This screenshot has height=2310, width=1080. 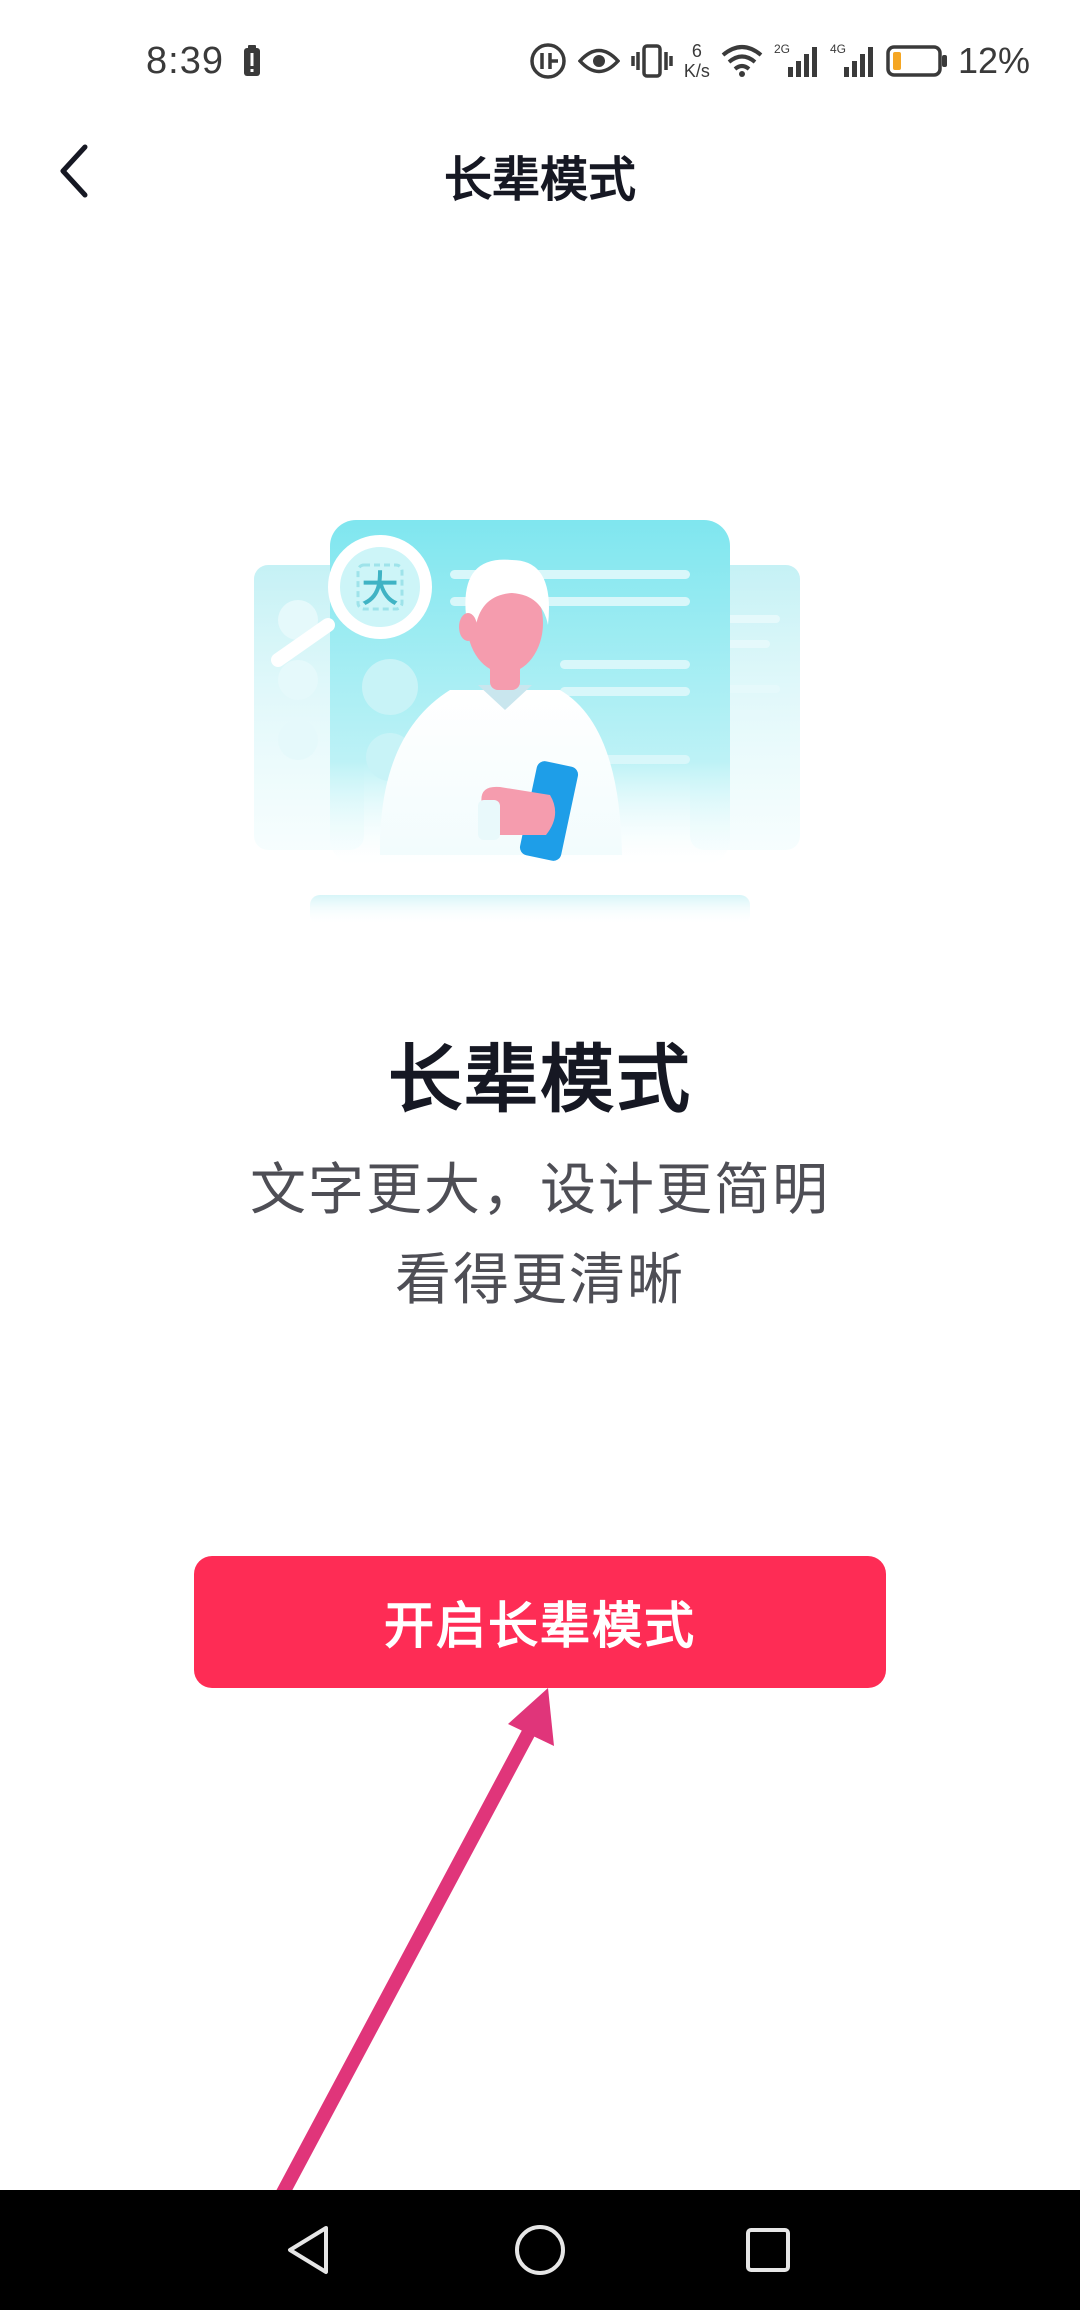 I want to click on eye-icon, so click(x=598, y=61).